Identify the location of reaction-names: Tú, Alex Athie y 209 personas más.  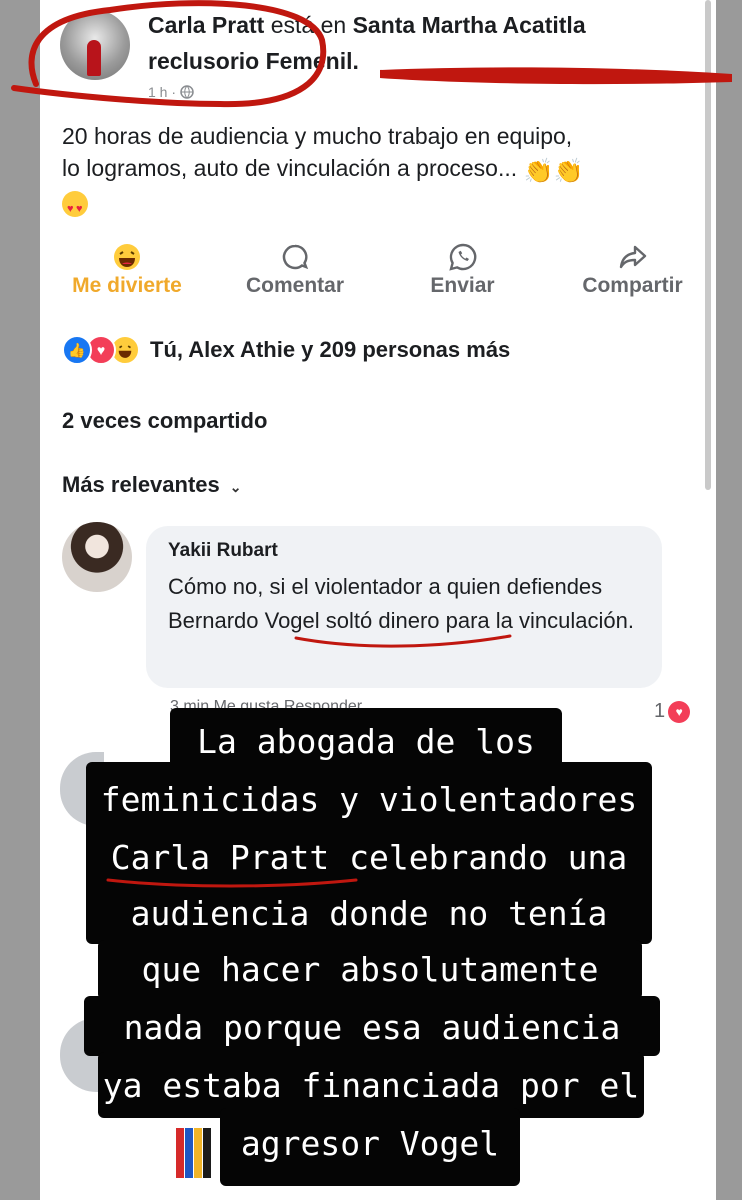
(330, 349).